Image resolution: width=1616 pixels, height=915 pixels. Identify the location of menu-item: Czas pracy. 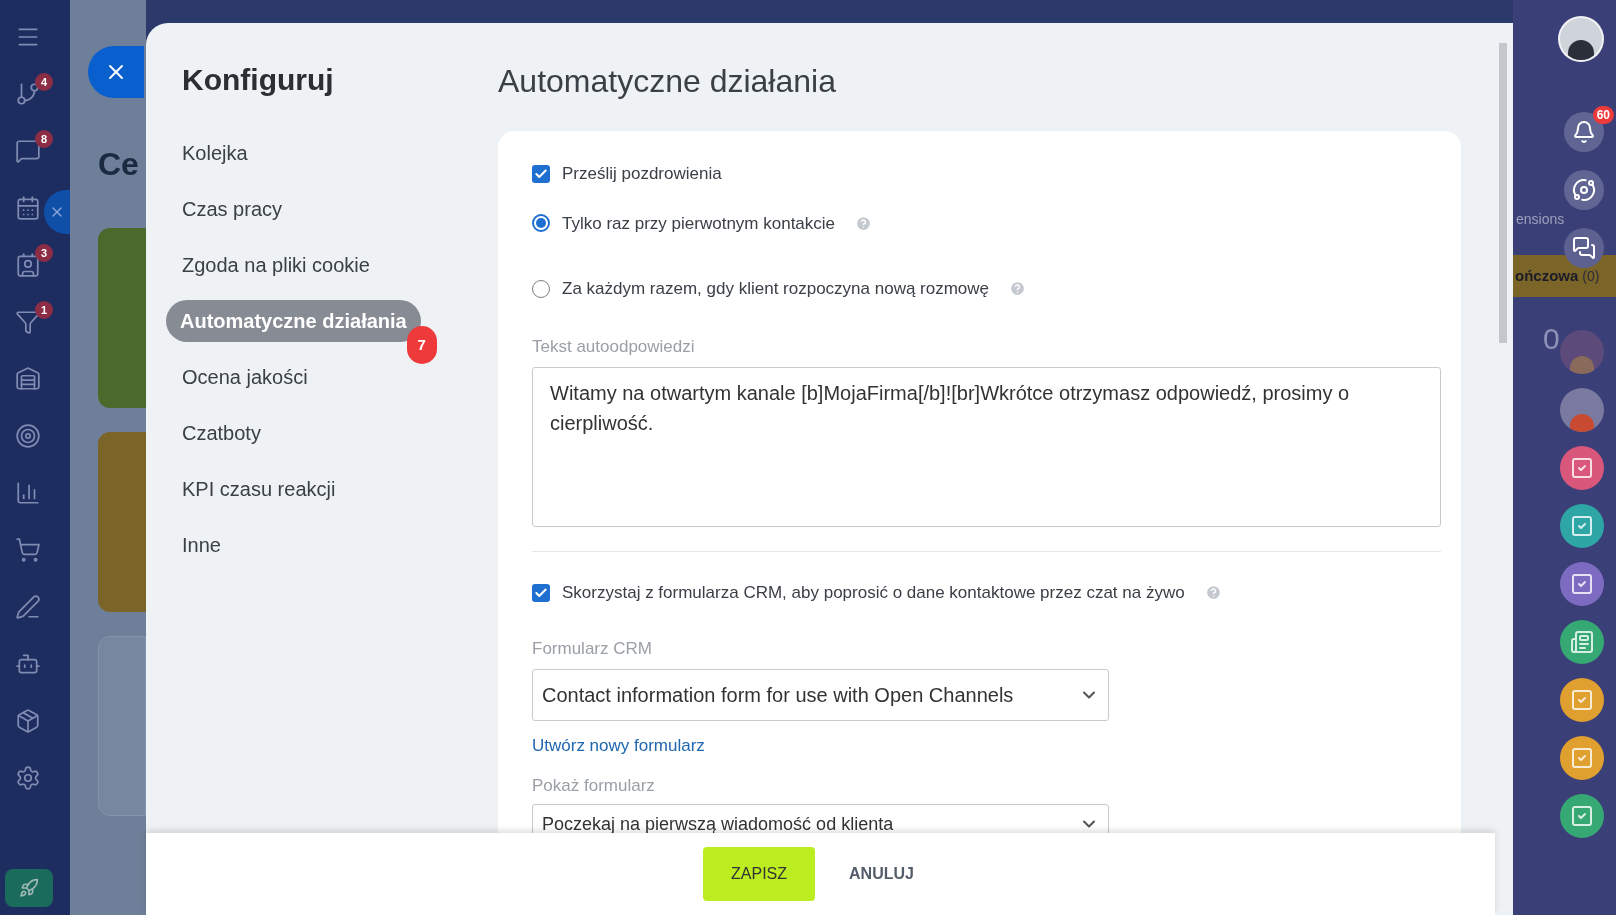
(232, 209).